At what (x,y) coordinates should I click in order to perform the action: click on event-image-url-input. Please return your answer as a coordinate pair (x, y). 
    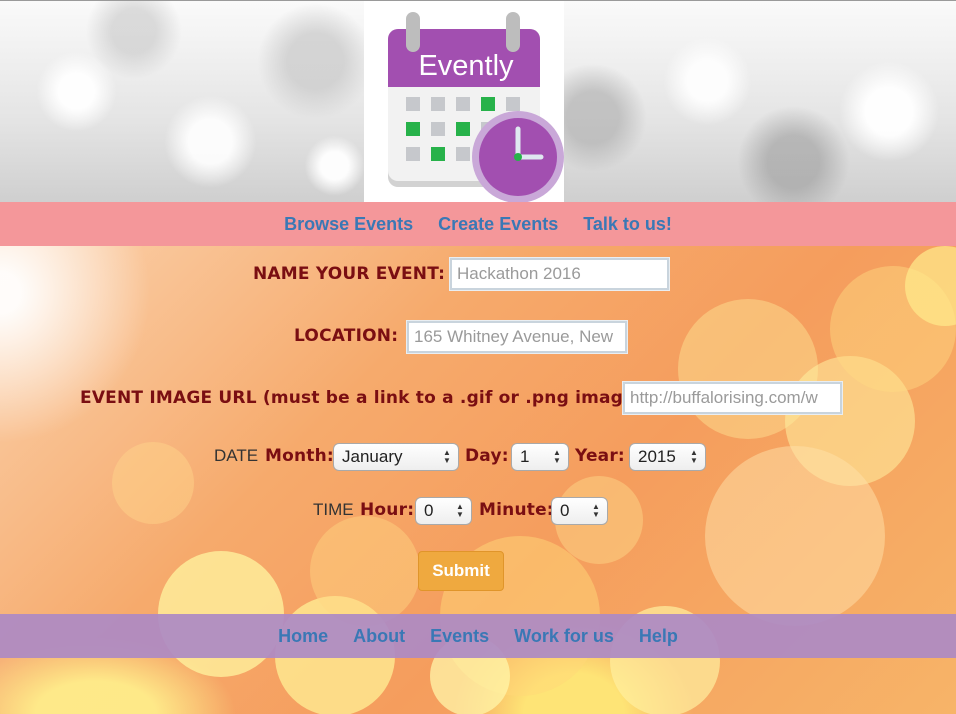
    Looking at the image, I should click on (732, 398).